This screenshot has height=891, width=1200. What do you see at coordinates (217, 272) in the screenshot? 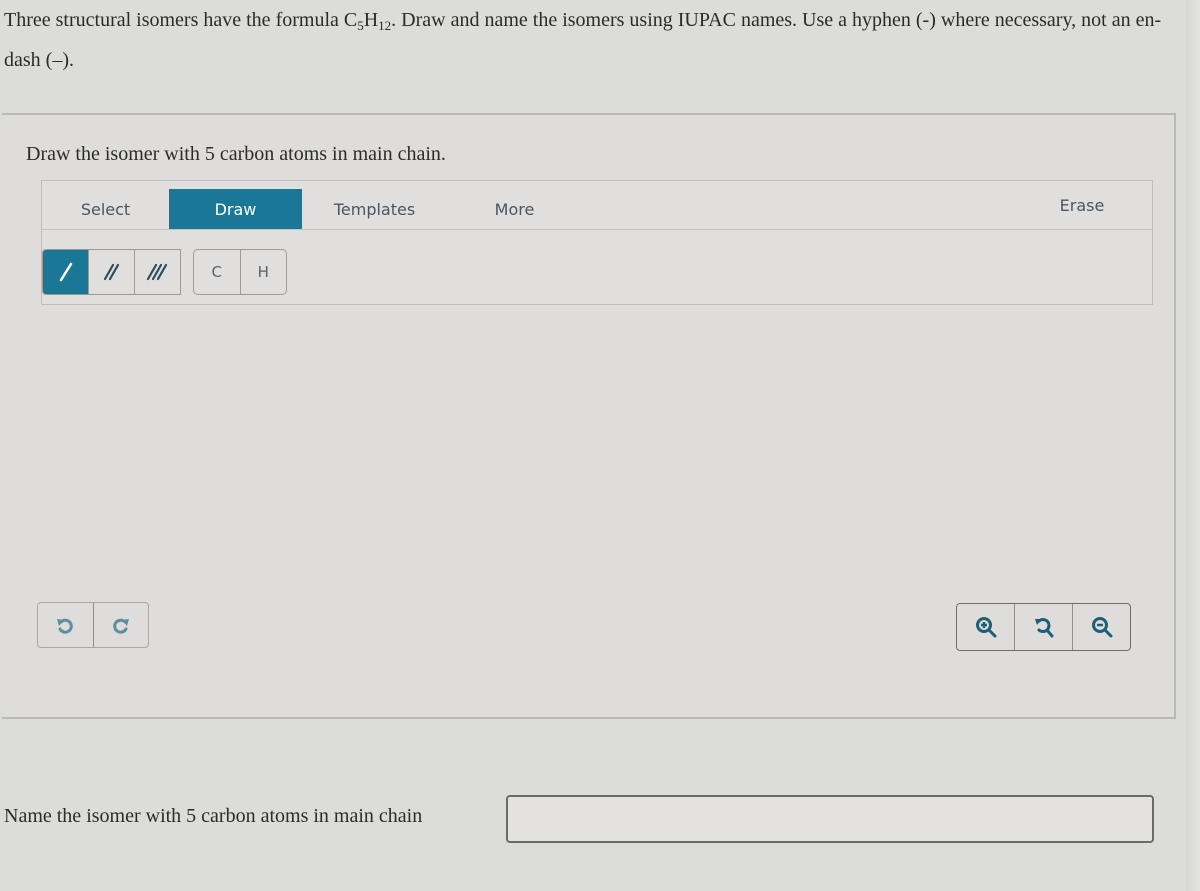
I see `carbon-atom-button: C` at bounding box center [217, 272].